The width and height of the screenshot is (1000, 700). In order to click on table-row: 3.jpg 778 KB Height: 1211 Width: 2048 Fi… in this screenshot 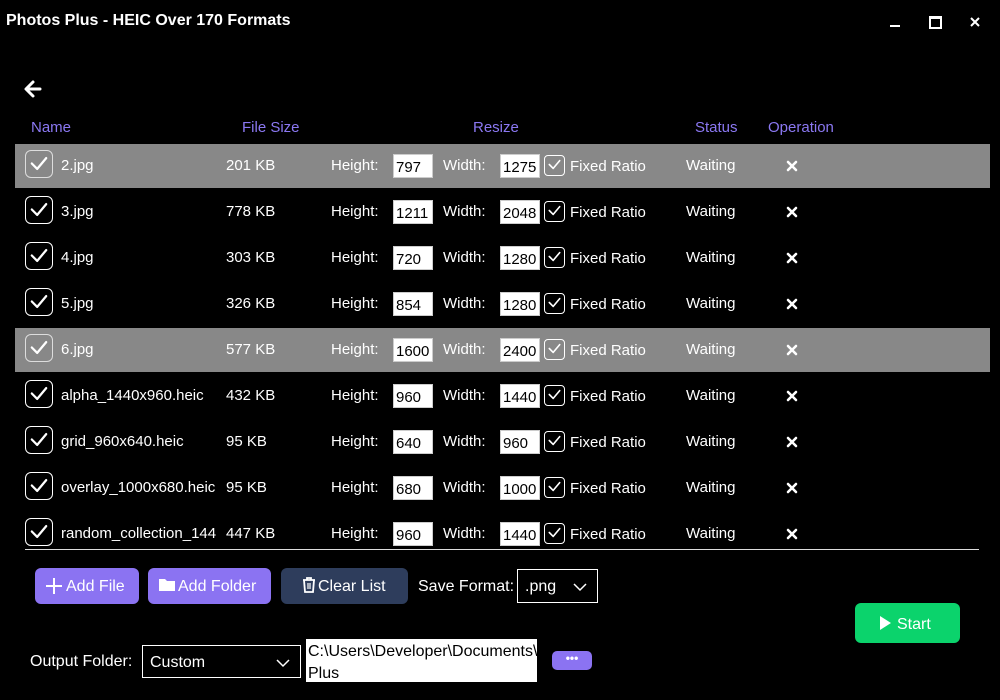, I will do `click(502, 212)`.